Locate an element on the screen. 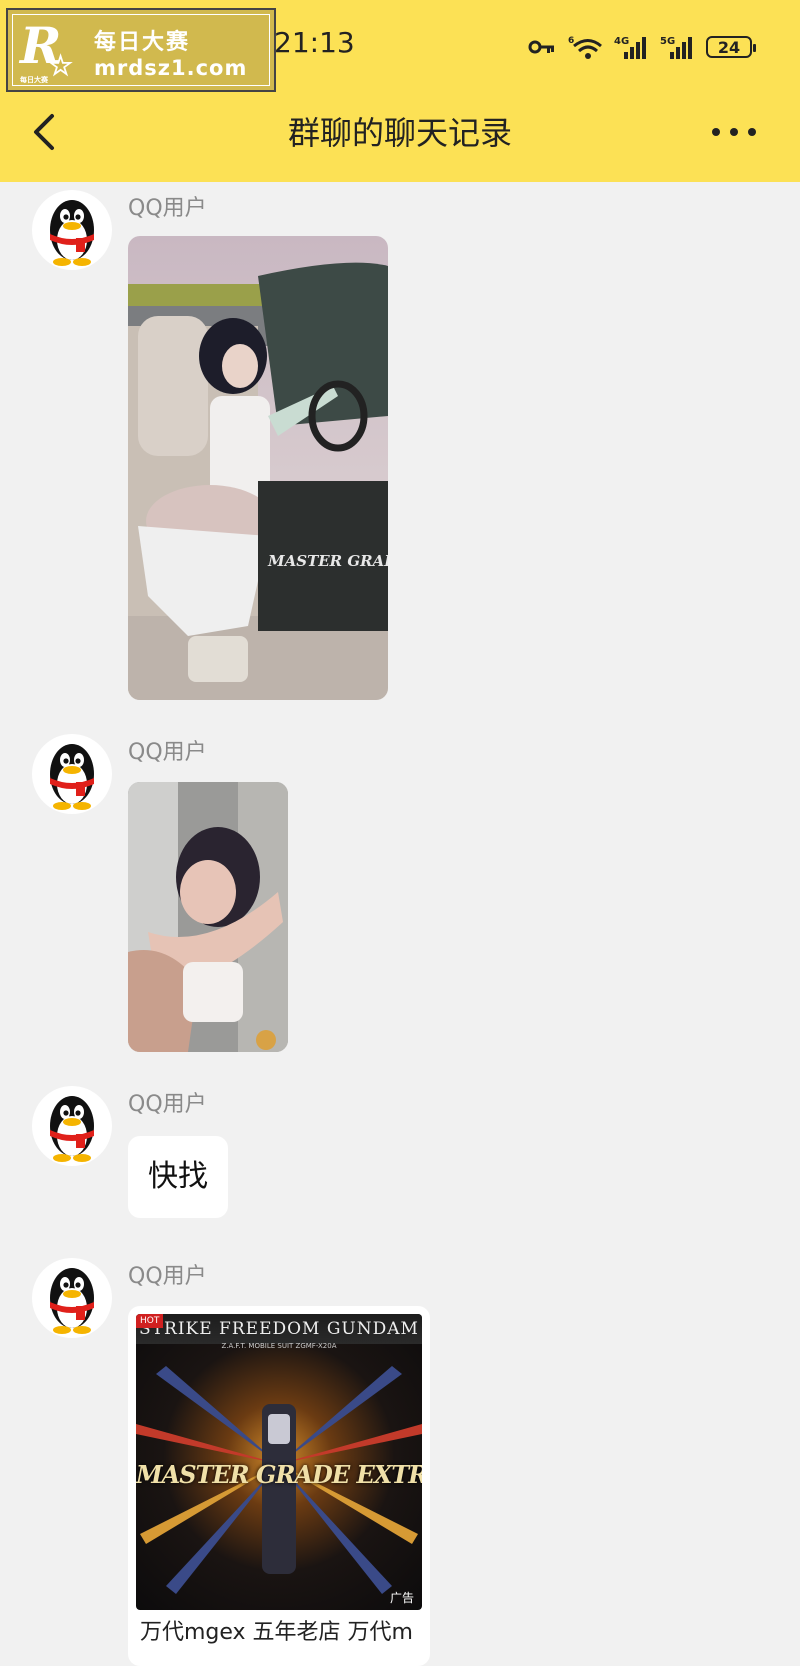 The width and height of the screenshot is (800, 1666). svg-text: 6 is located at coordinates (571, 41).